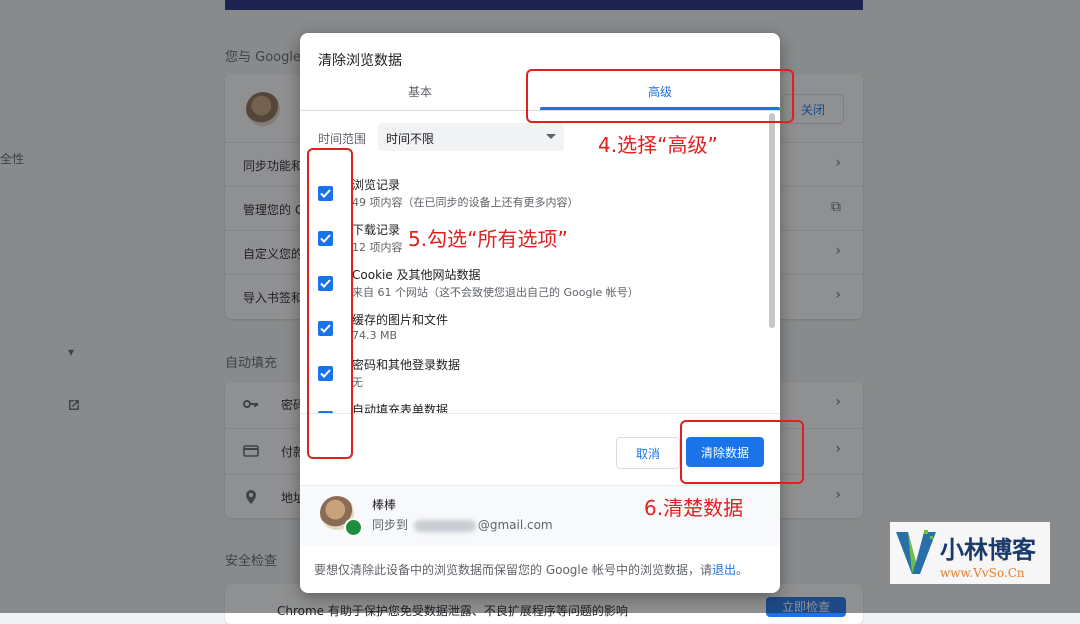 This screenshot has height=624, width=1080. Describe the element at coordinates (551, 136) in the screenshot. I see `dropdown-arrow-icon` at that location.